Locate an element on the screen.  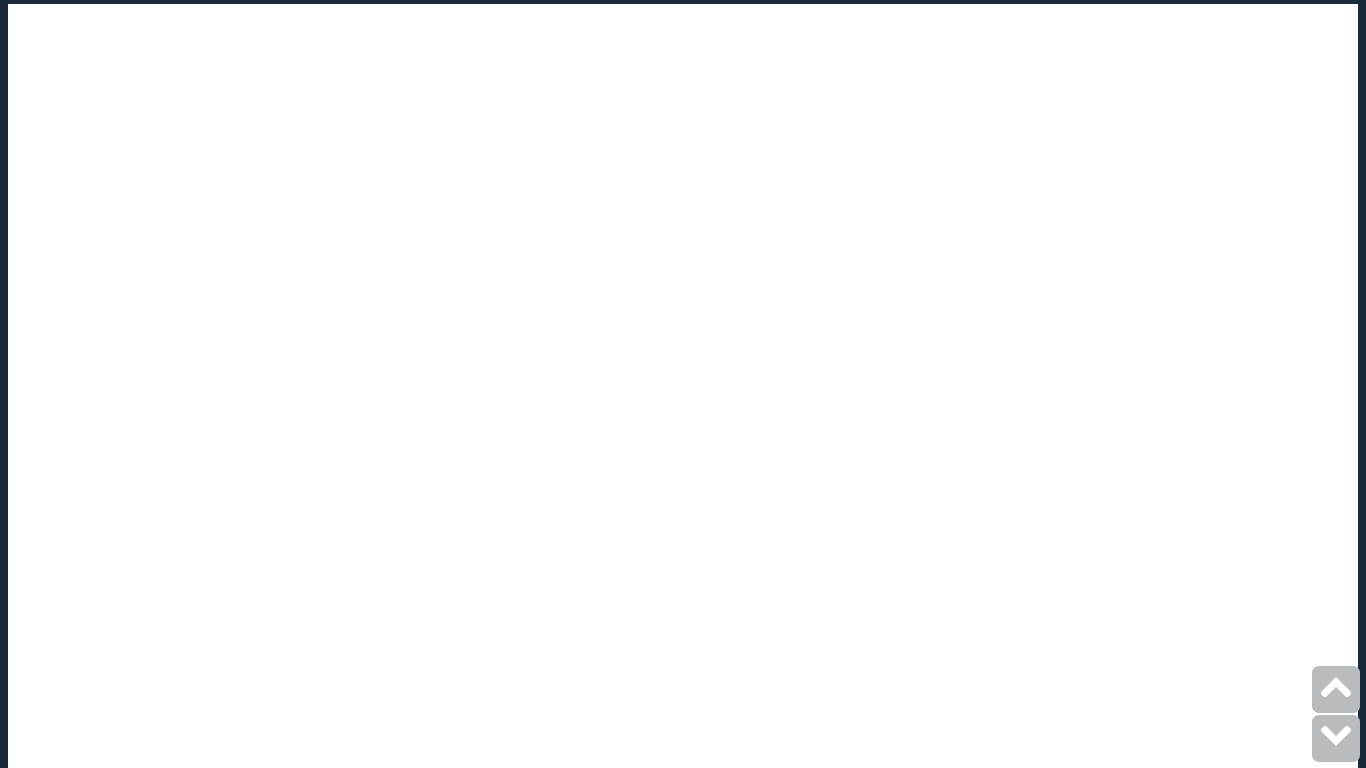
scroll-down-button is located at coordinates (1336, 738).